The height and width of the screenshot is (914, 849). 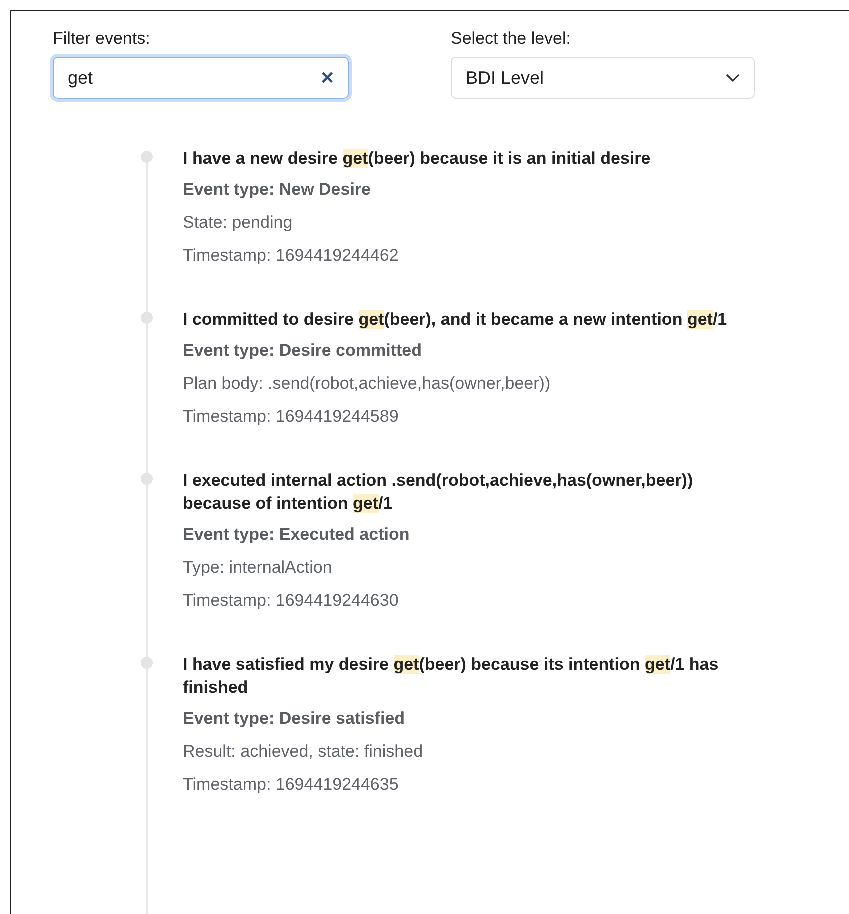 What do you see at coordinates (303, 752) in the screenshot?
I see `event-detail: Result: achieved, state: finished` at bounding box center [303, 752].